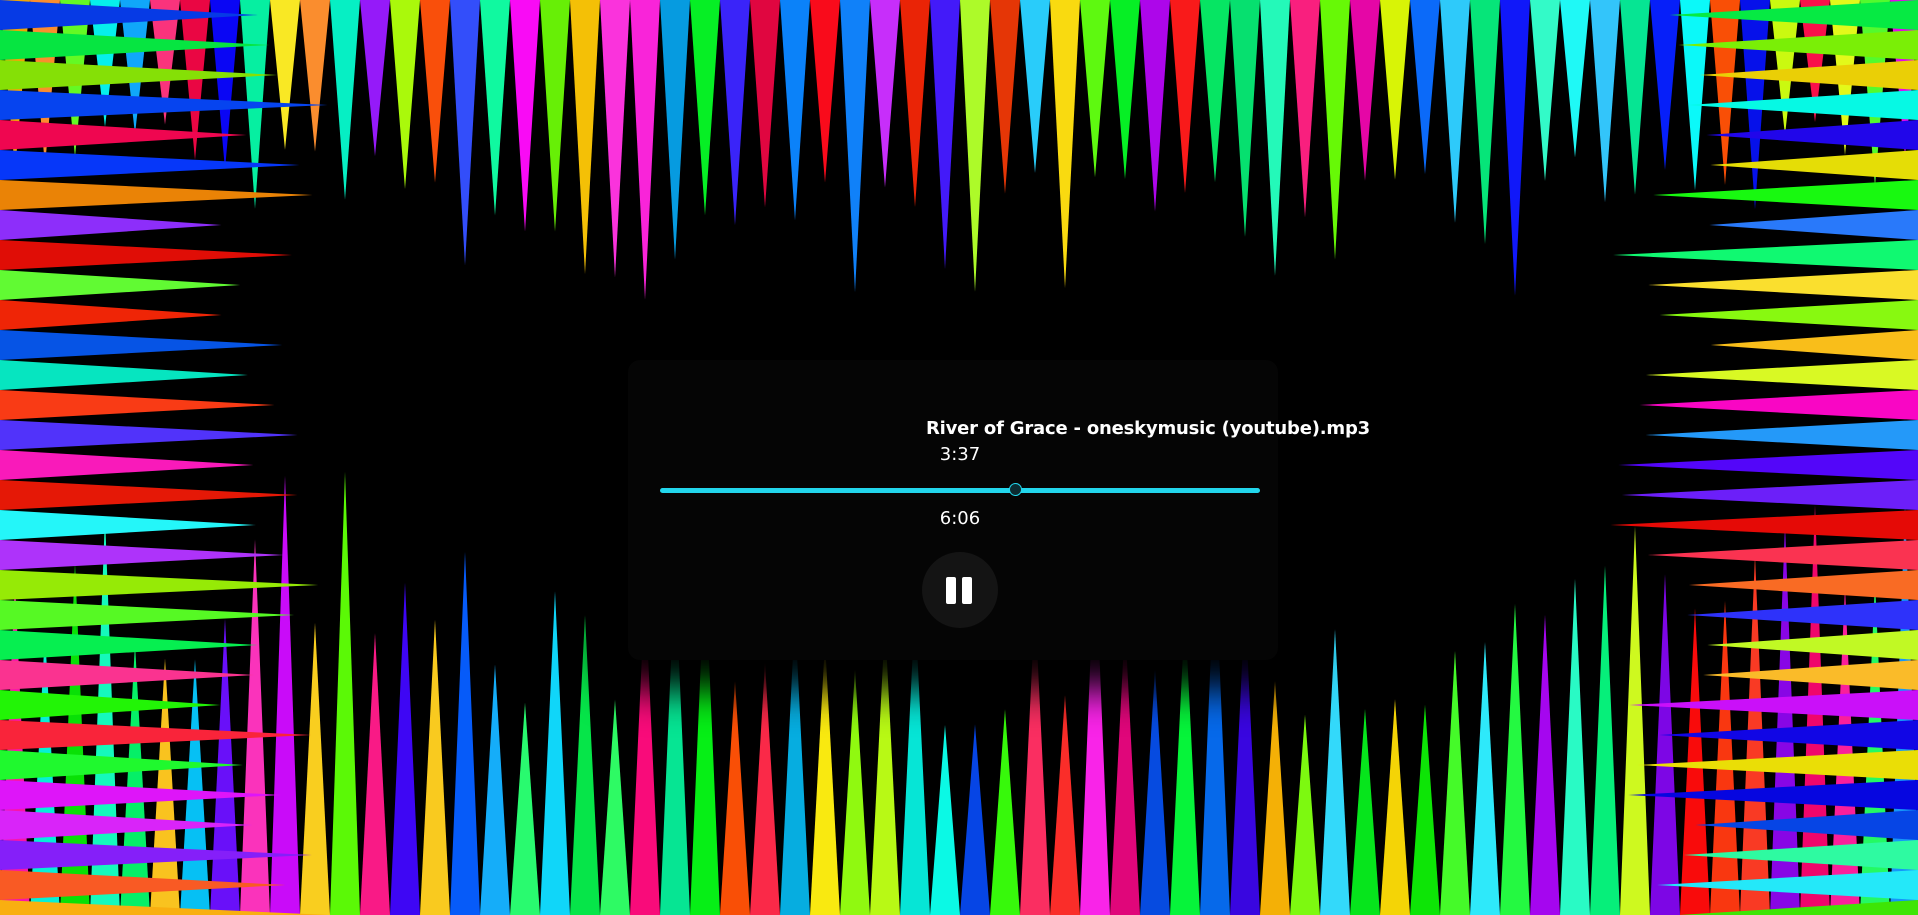 Image resolution: width=1918 pixels, height=915 pixels. Describe the element at coordinates (1015, 489) in the screenshot. I see `seek-thumb` at that location.